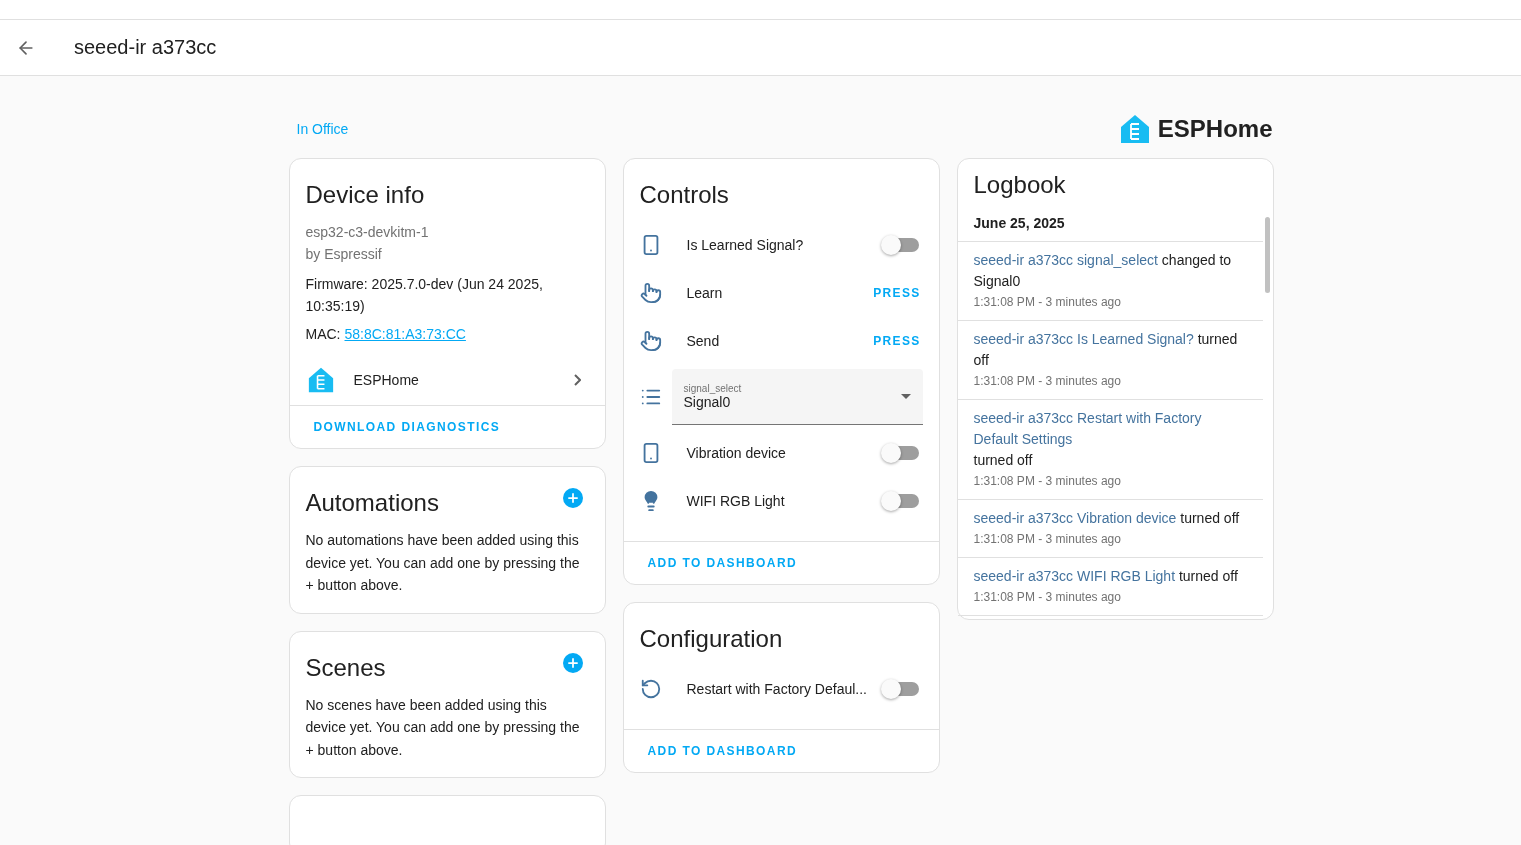 This screenshot has height=845, width=1521. Describe the element at coordinates (372, 503) in the screenshot. I see `card-title: Automations` at that location.